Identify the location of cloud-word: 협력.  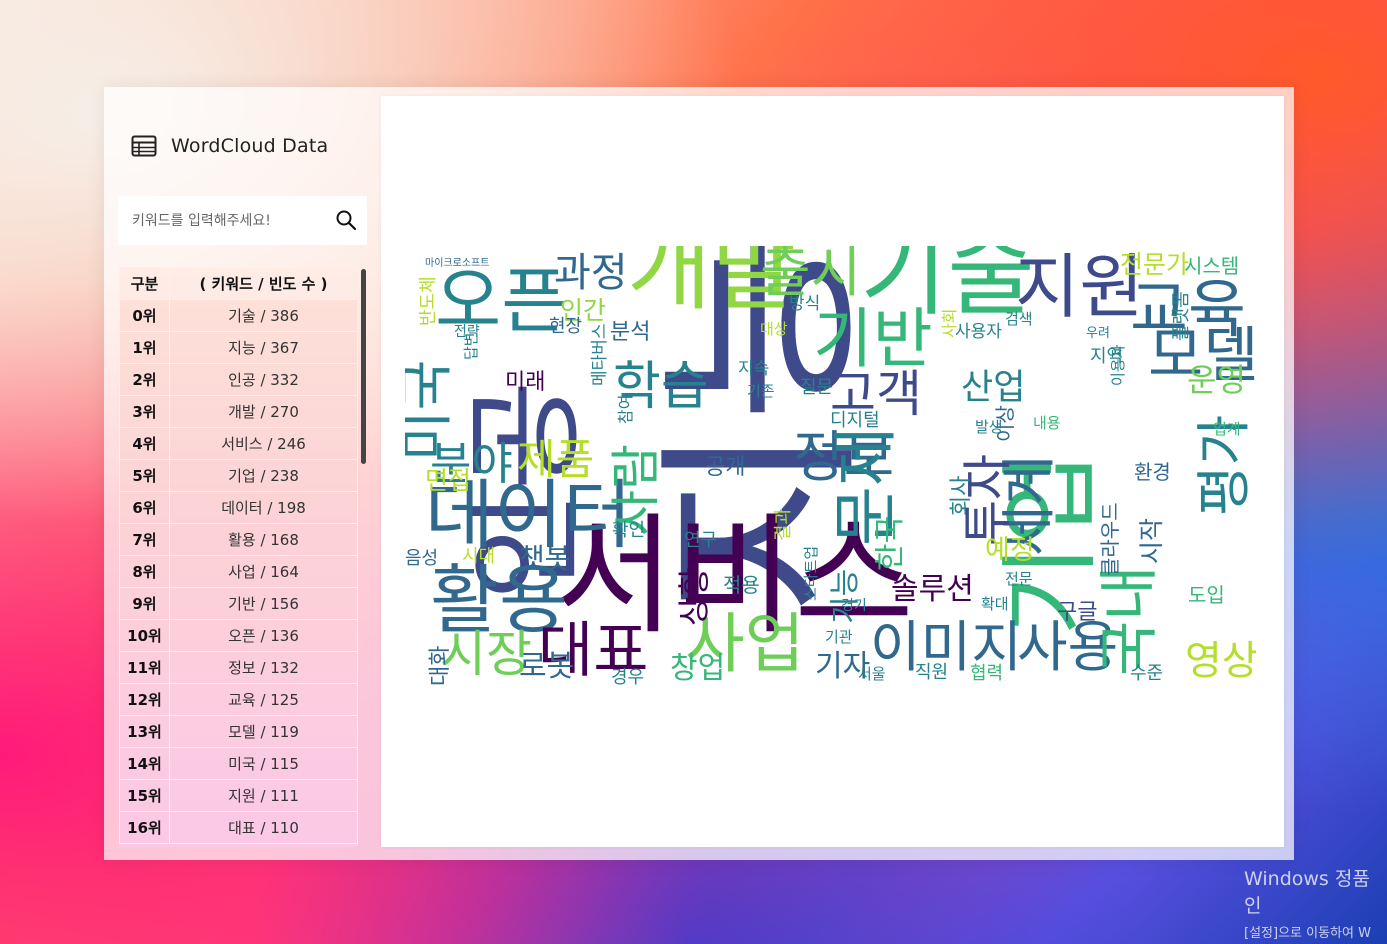
(986, 673).